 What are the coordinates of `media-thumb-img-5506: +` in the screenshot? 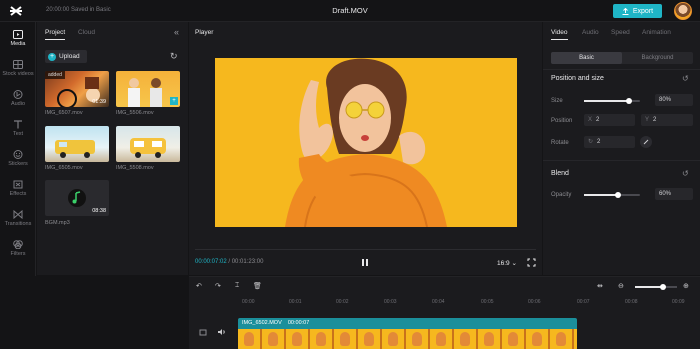 It's located at (148, 89).